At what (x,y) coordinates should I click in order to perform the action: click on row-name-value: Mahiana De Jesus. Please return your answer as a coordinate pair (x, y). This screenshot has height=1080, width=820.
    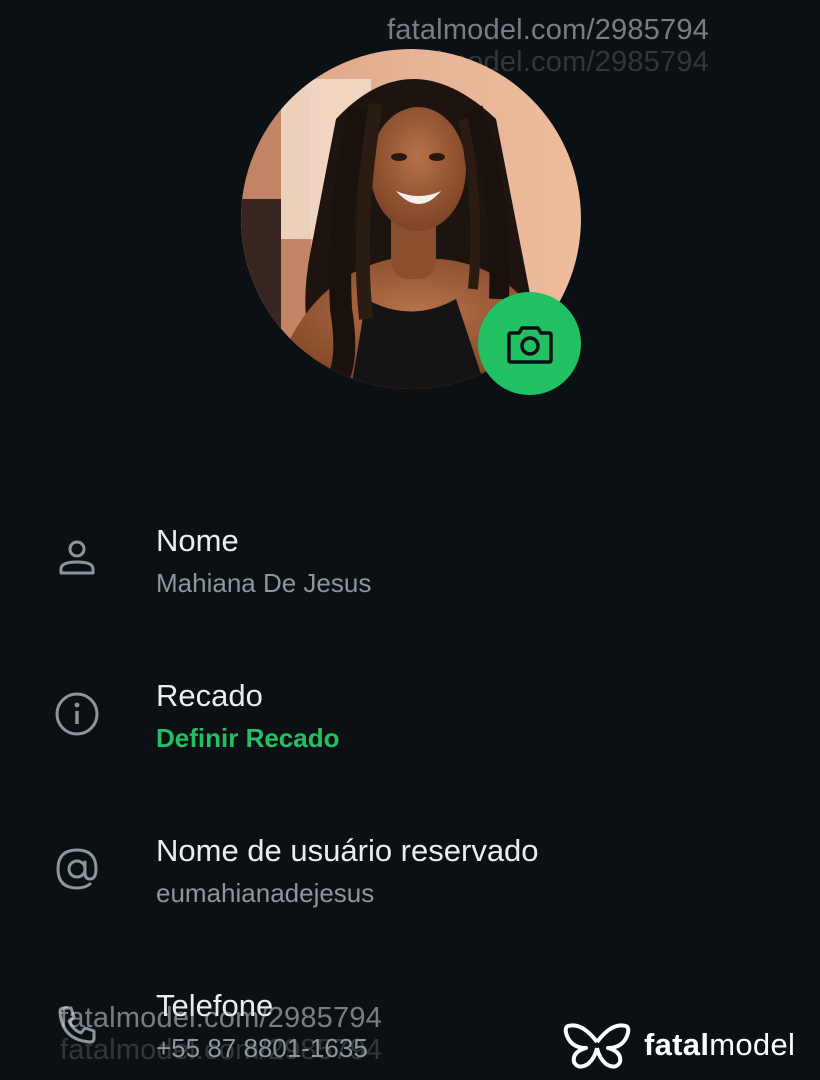
    Looking at the image, I should click on (264, 583).